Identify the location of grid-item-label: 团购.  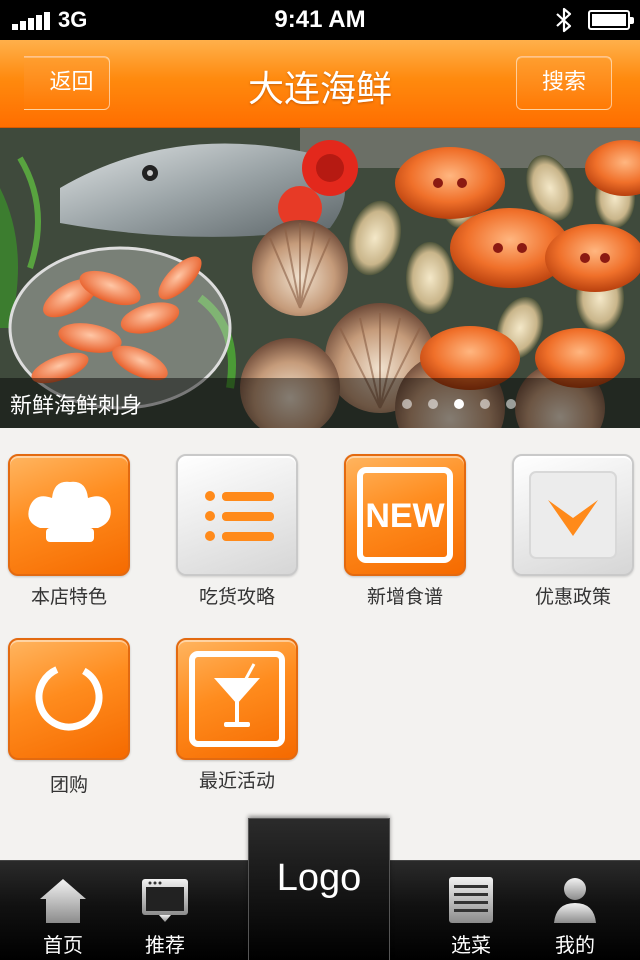
(68, 785).